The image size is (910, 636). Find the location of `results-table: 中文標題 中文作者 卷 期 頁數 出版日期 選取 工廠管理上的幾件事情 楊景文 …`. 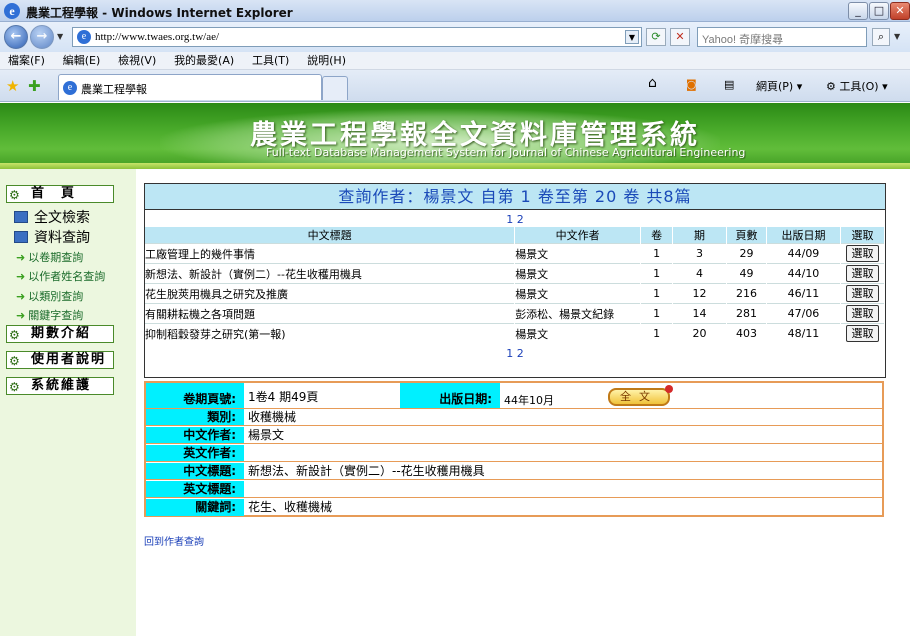

results-table: 中文標題 中文作者 卷 期 頁數 出版日期 選取 工廠管理上的幾件事情 楊景文 … is located at coordinates (515, 285).